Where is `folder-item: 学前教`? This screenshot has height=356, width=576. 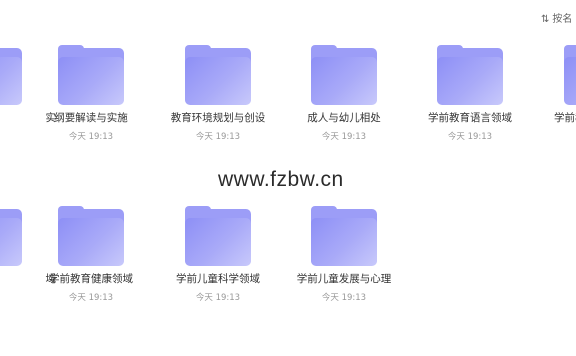 folder-item: 学前教 is located at coordinates (557, 87).